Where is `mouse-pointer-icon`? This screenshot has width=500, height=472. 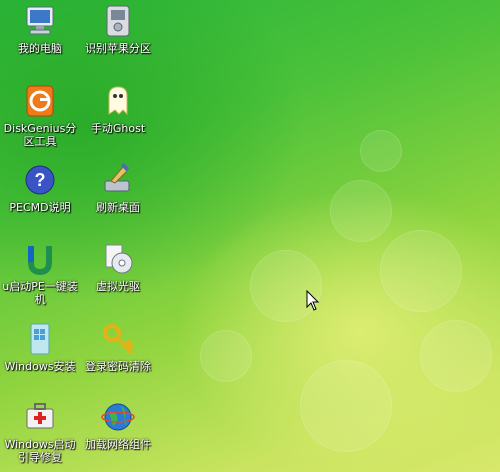
mouse-pointer-icon is located at coordinates (313, 300).